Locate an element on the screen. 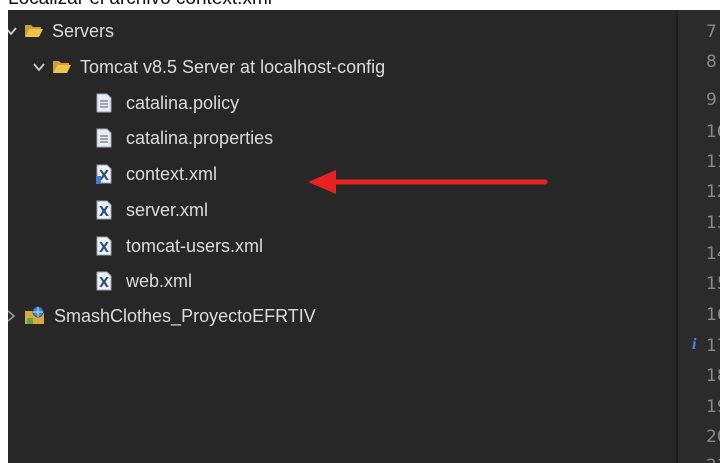 Image resolution: width=720 pixels, height=463 pixels. tree-item-file-context: X context.xml is located at coordinates (156, 174).